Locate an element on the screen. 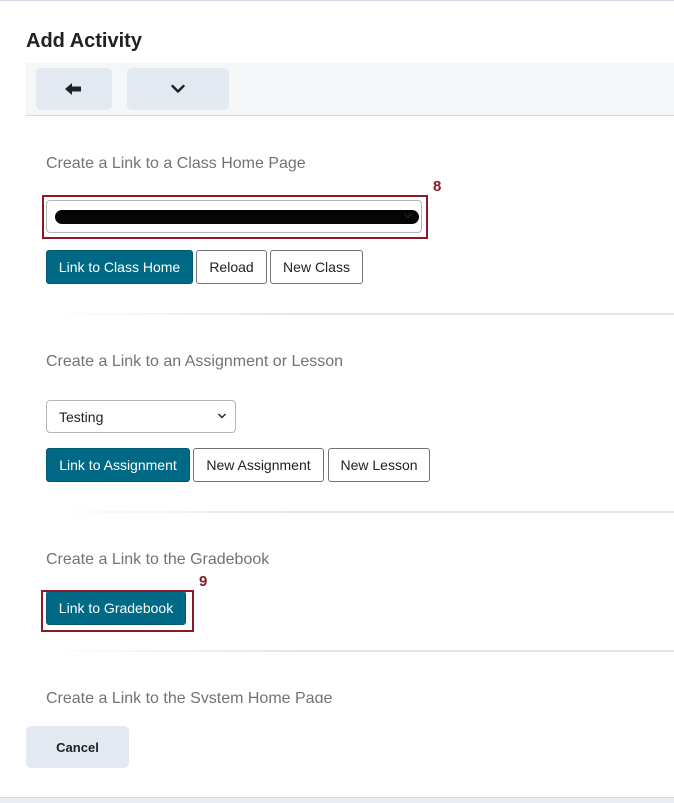 This screenshot has height=803, width=674. dialog-title: Add Activity is located at coordinates (84, 41).